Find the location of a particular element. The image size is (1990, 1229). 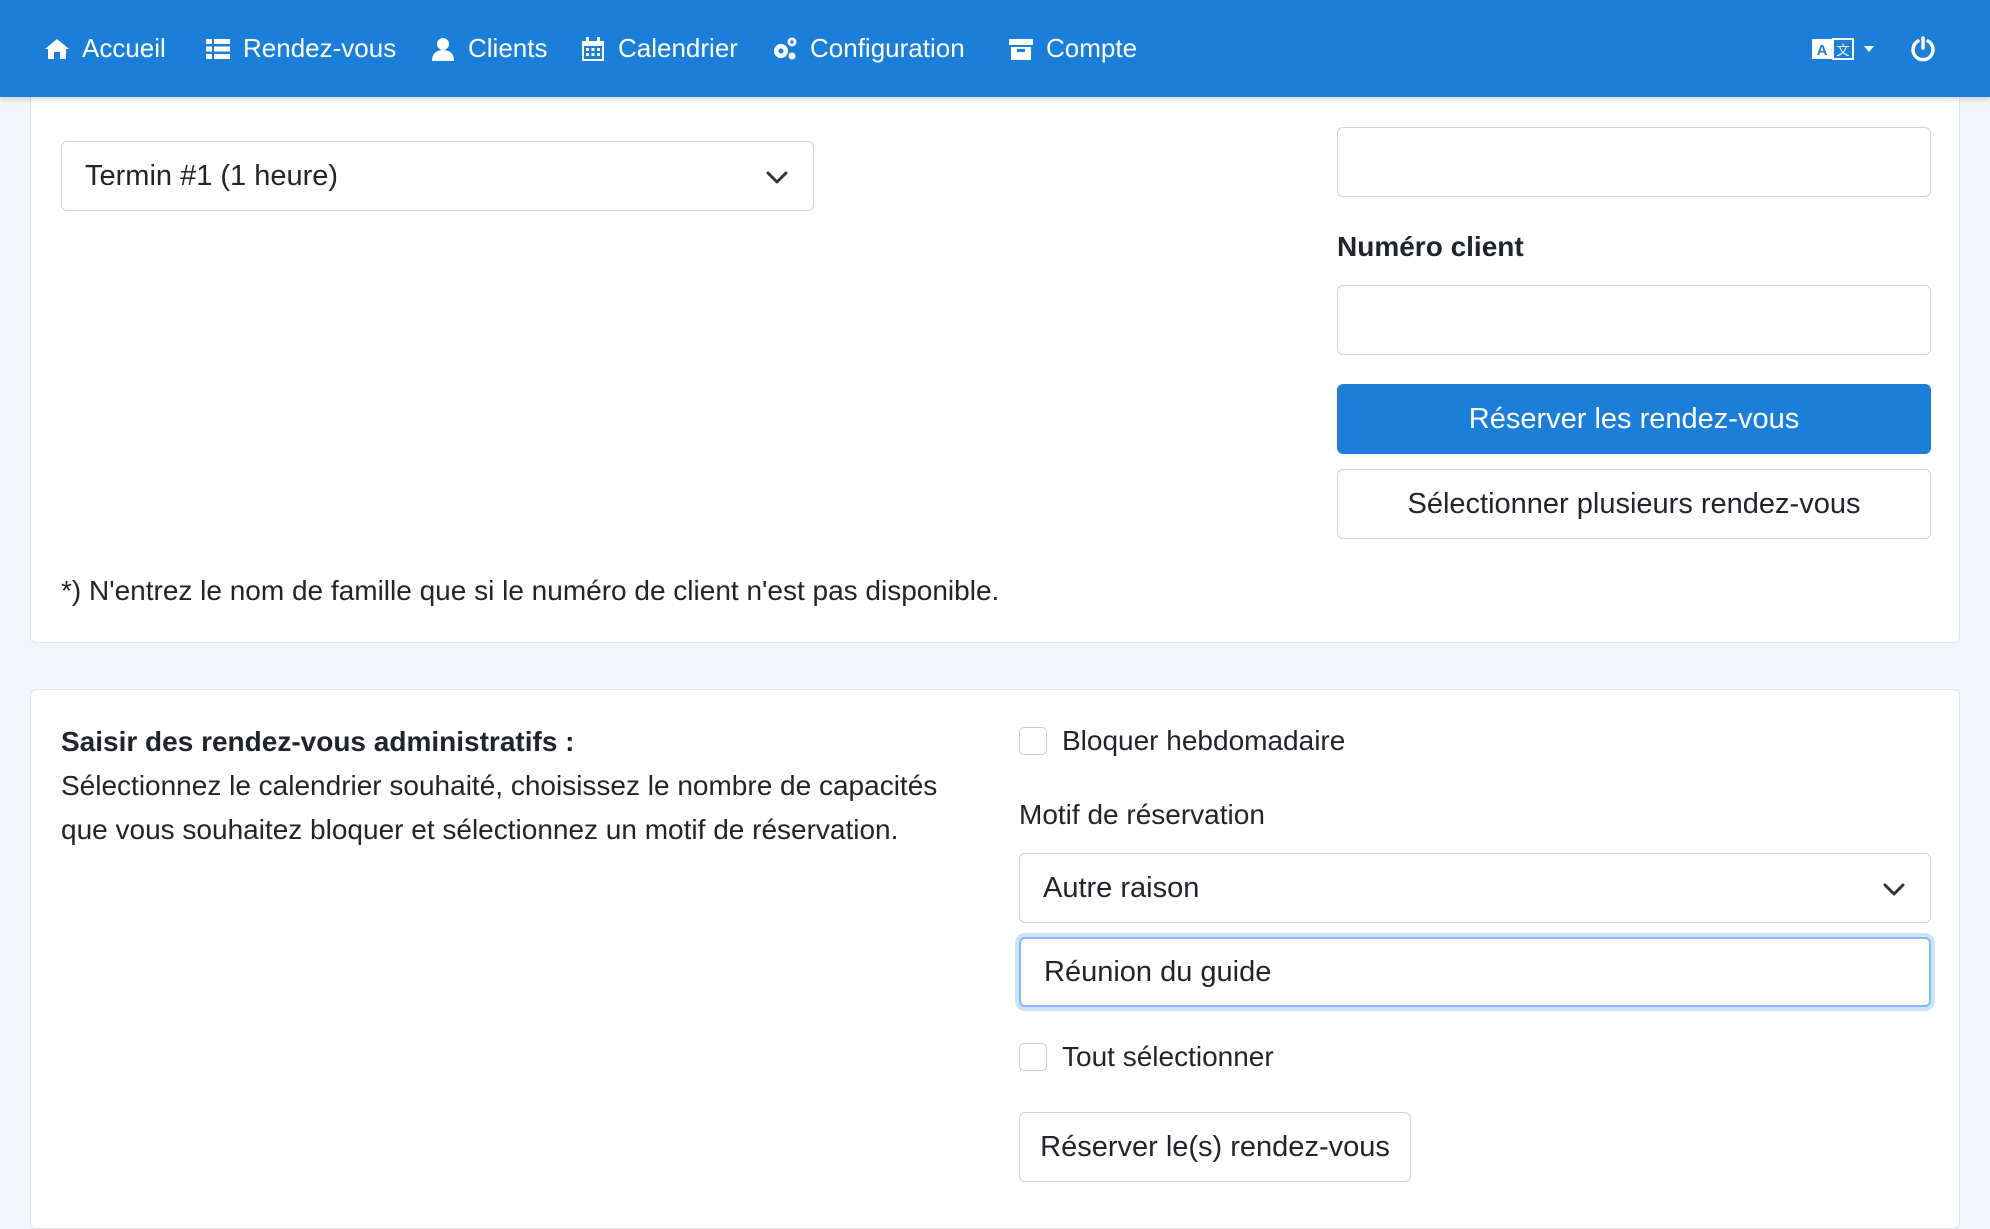

language-icon: A 文 is located at coordinates (1833, 48).